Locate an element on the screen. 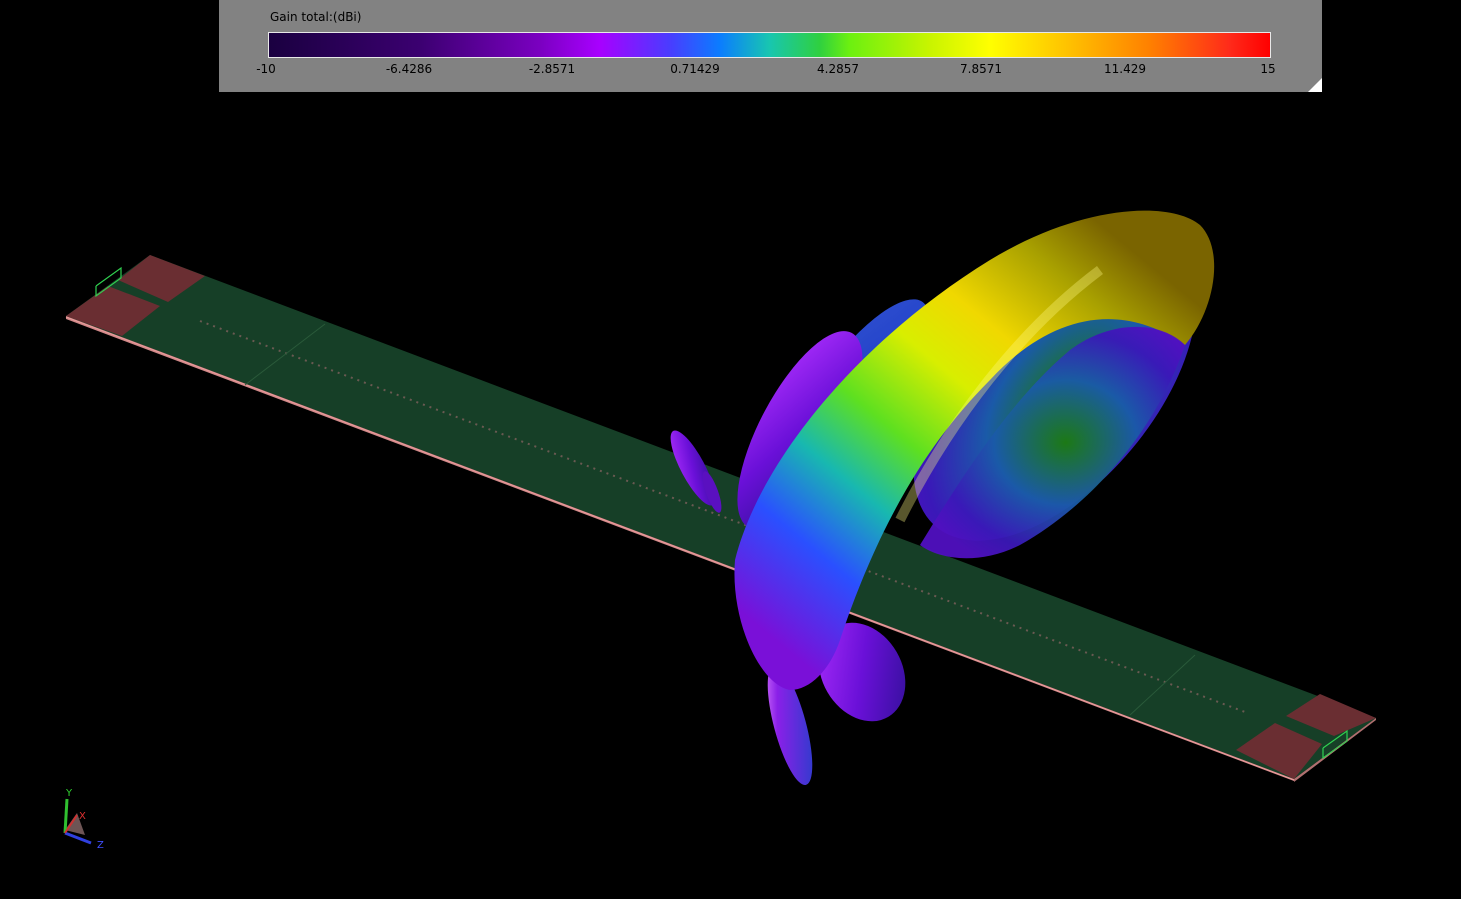 Image resolution: width=1461 pixels, height=899 pixels. colorbar-tick: 0.71429 is located at coordinates (695, 69).